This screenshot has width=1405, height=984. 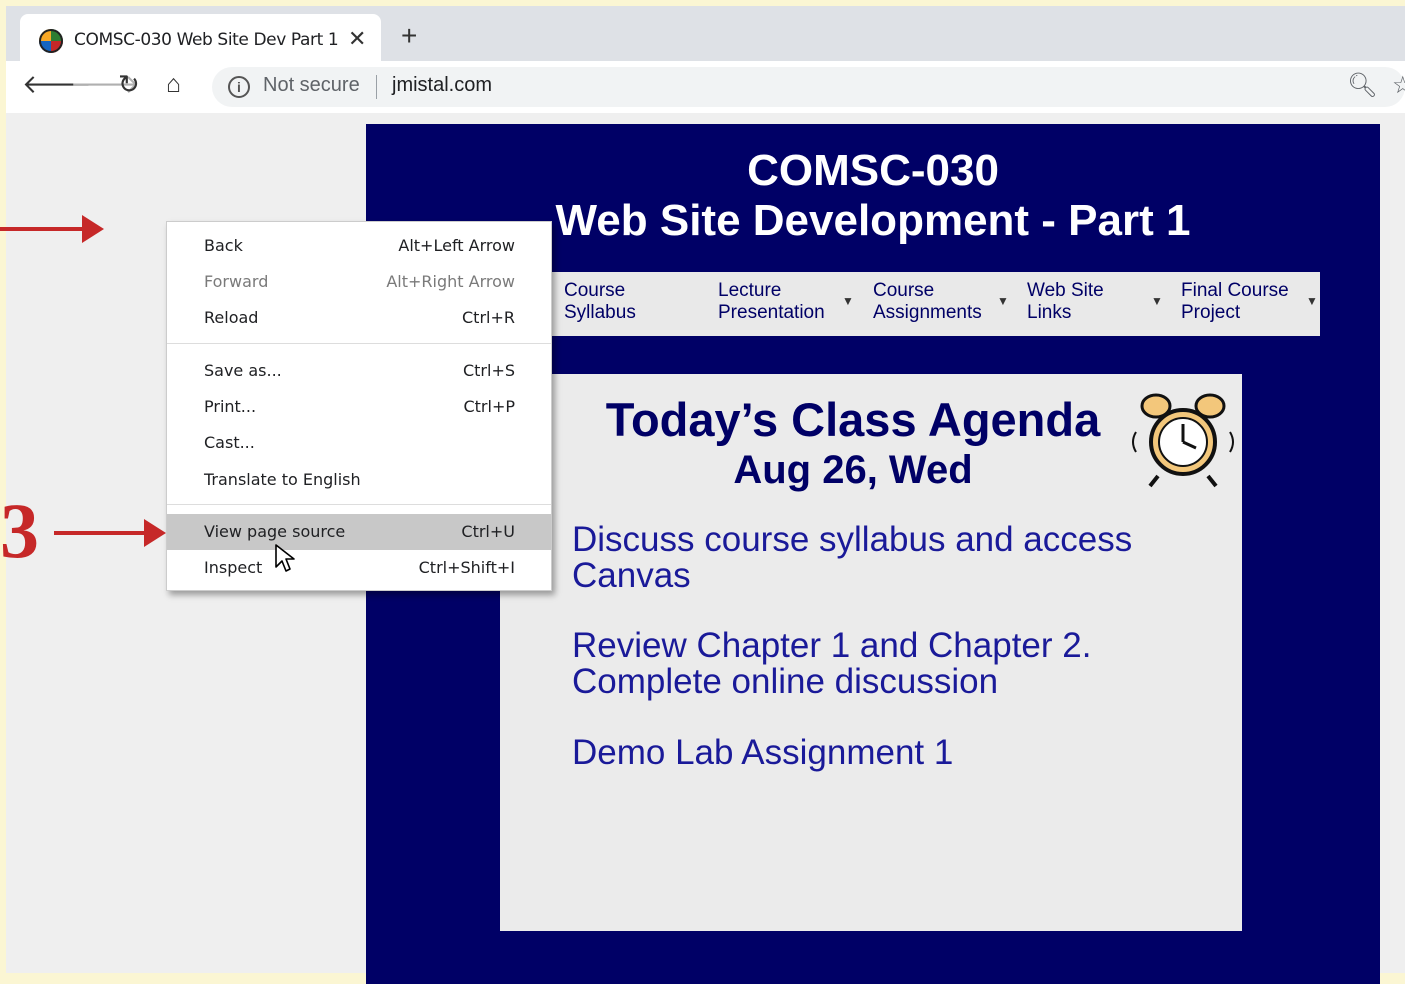 I want to click on agenda-item-line1: Demo Lab Assignment 1, so click(x=763, y=752).